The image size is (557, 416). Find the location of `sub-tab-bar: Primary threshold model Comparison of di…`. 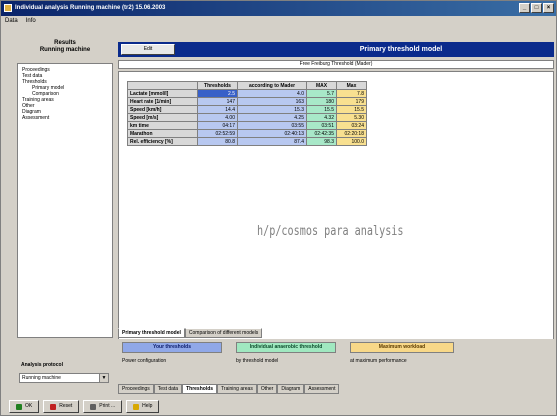

sub-tab-bar: Primary threshold model Comparison of di… is located at coordinates (190, 333).